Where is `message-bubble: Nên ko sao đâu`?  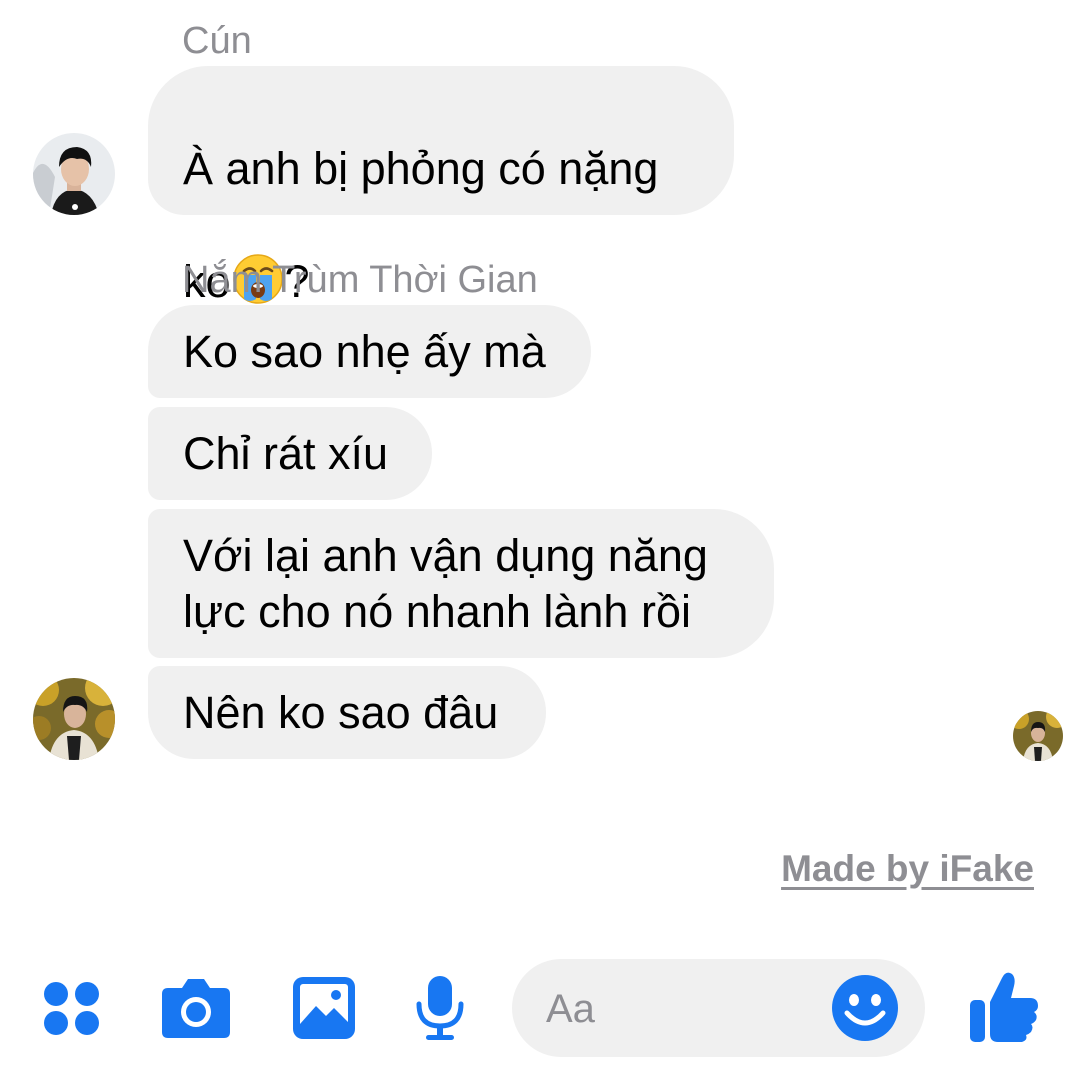 message-bubble: Nên ko sao đâu is located at coordinates (347, 712).